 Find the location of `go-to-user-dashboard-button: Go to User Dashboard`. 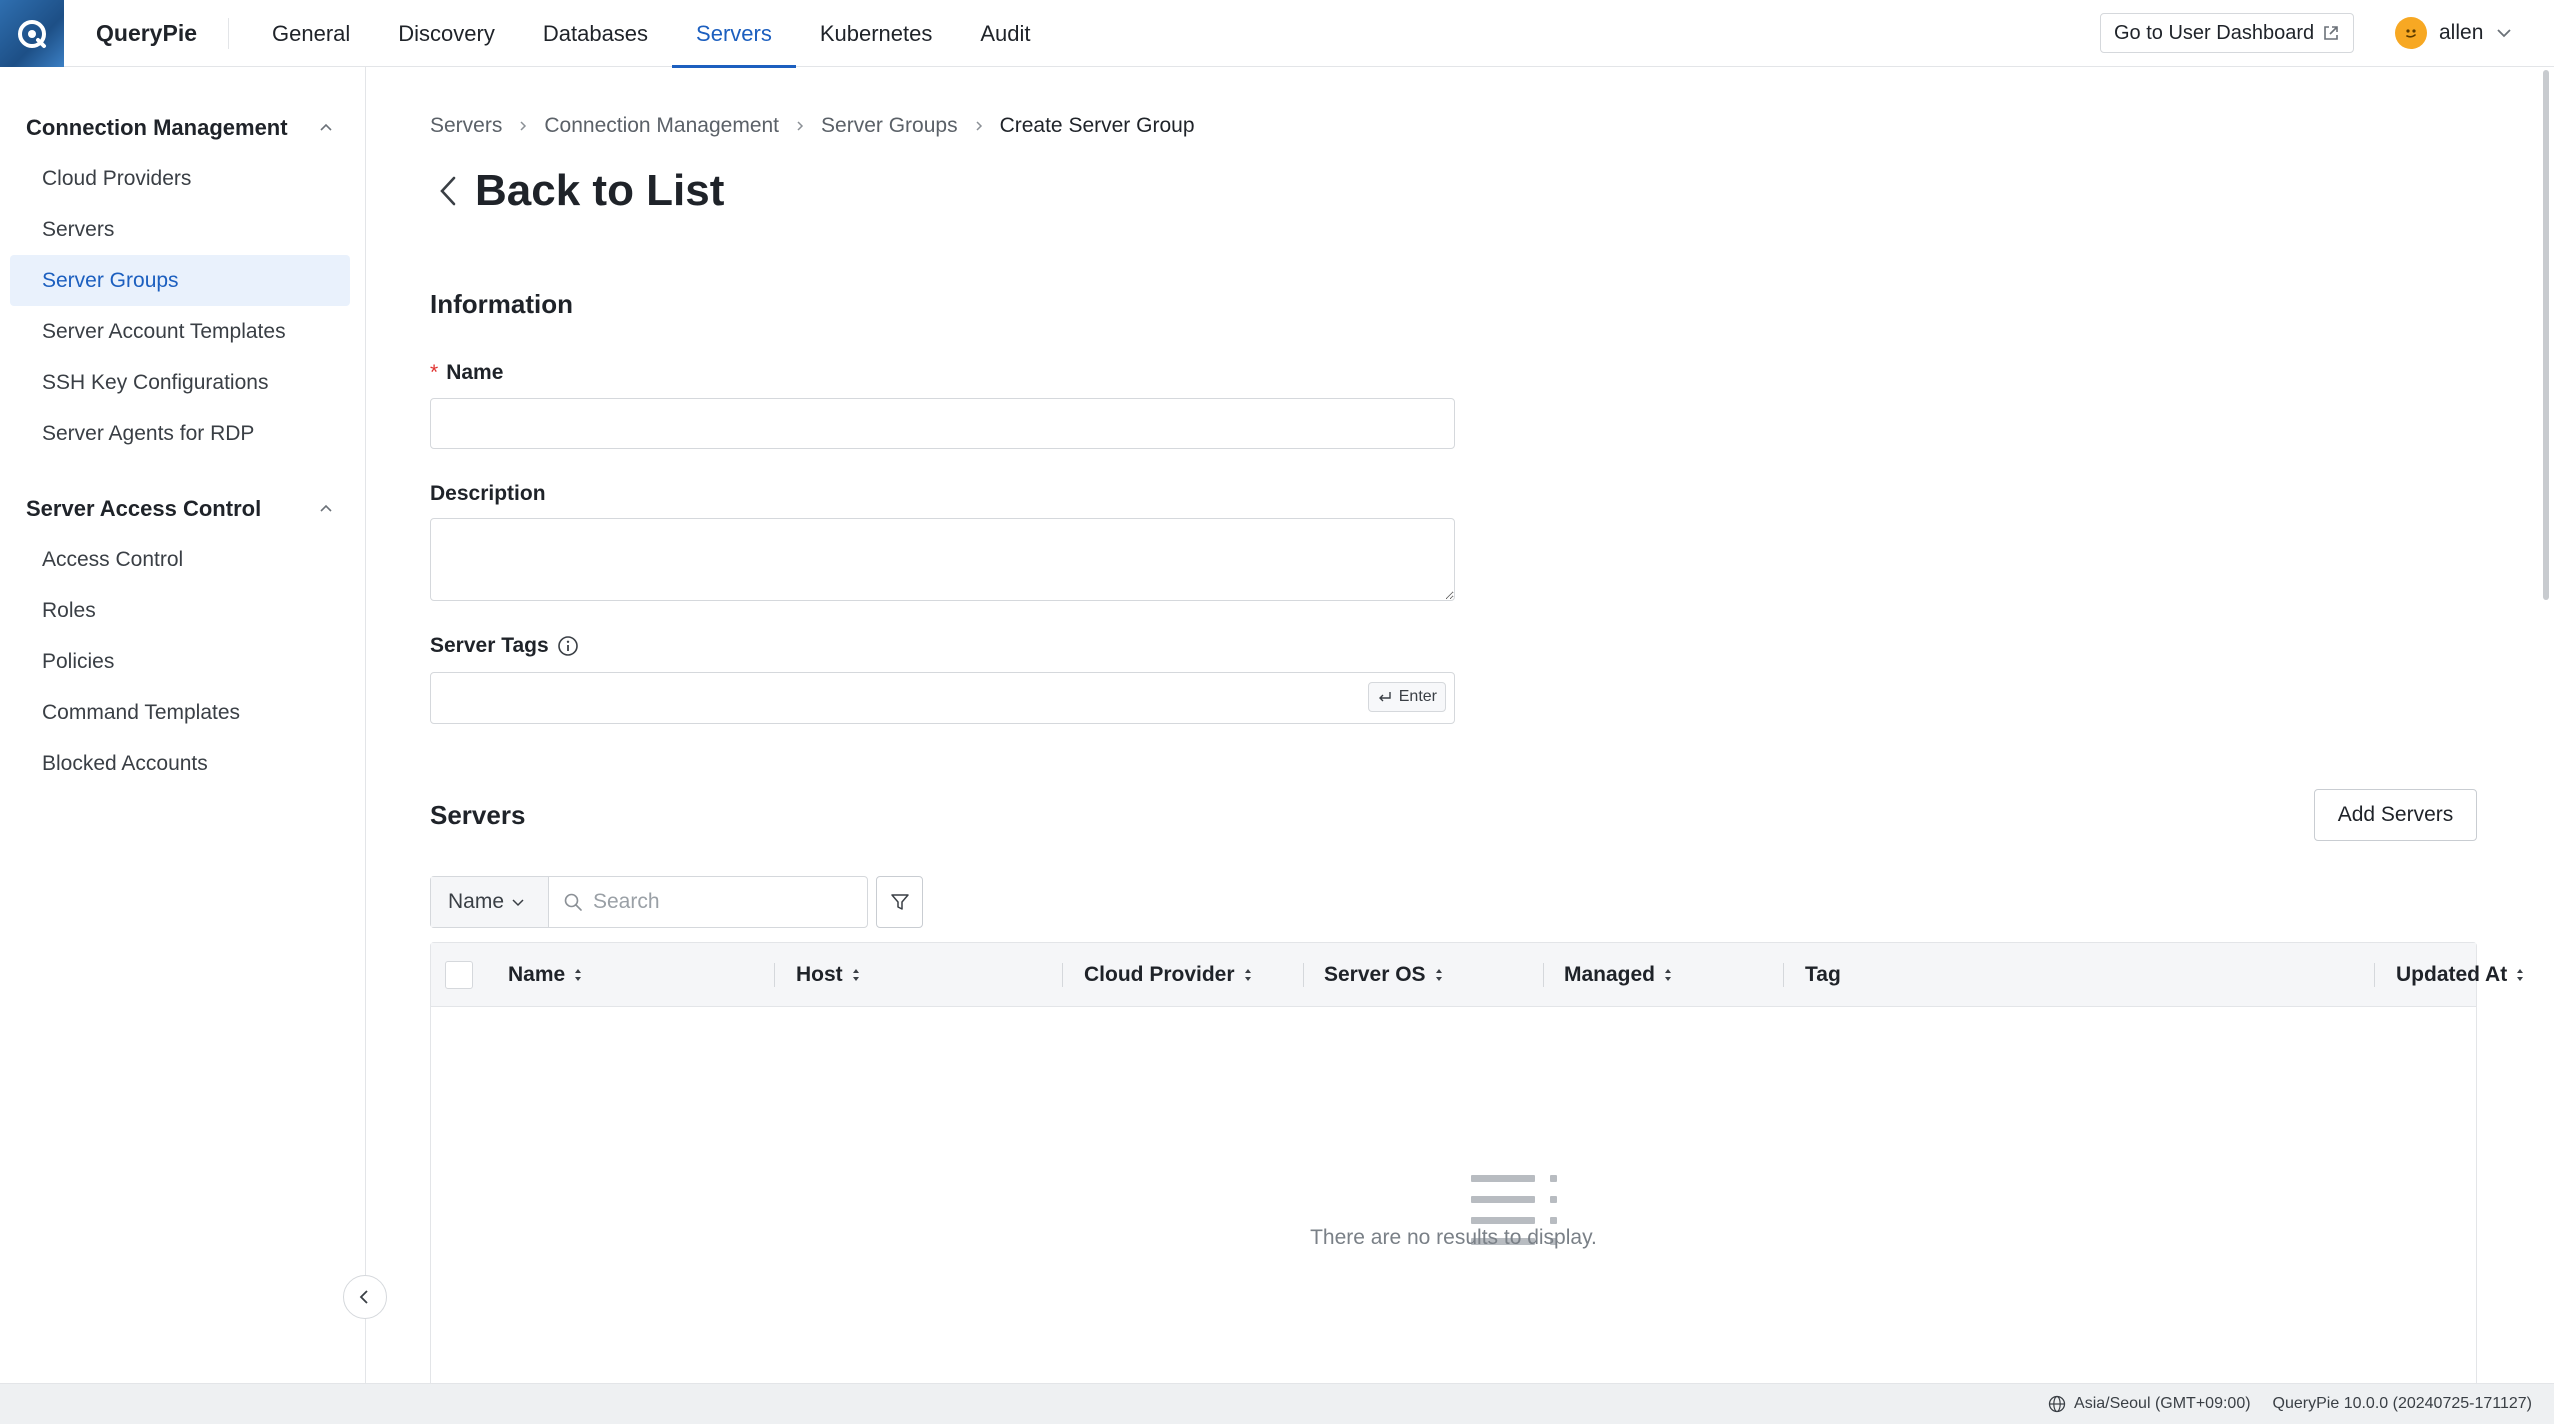

go-to-user-dashboard-button: Go to User Dashboard is located at coordinates (2227, 33).